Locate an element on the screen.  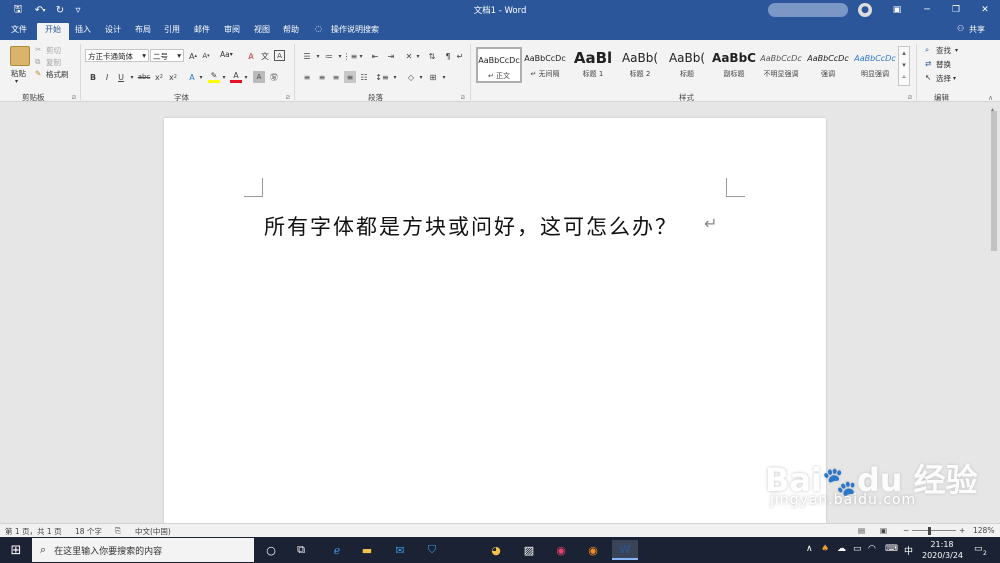
minimize-icon: ─ is located at coordinates (927, 10).